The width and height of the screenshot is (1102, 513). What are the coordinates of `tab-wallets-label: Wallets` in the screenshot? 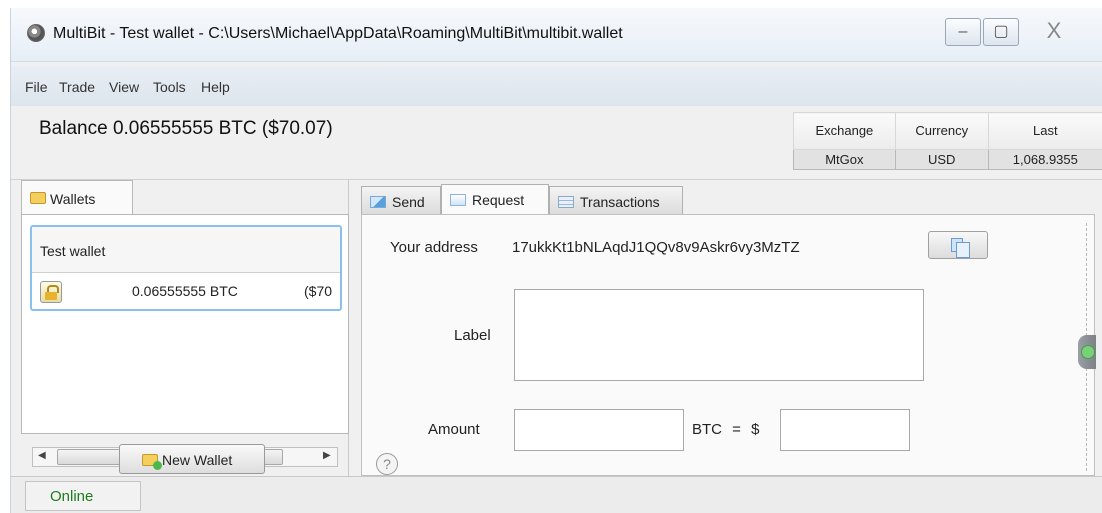 It's located at (73, 199).